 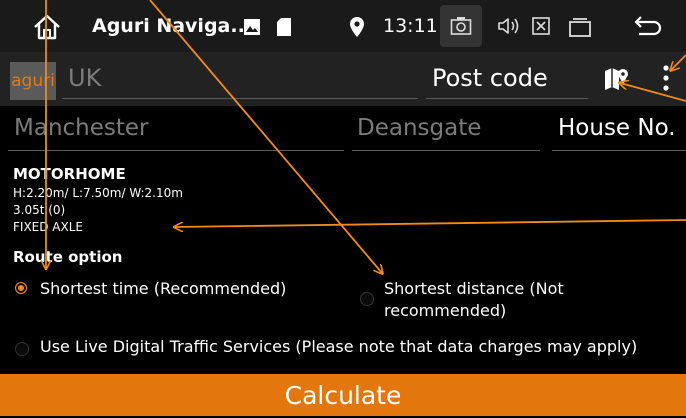 What do you see at coordinates (445, 310) in the screenshot?
I see `shortest-distance-label-line2: recommended)` at bounding box center [445, 310].